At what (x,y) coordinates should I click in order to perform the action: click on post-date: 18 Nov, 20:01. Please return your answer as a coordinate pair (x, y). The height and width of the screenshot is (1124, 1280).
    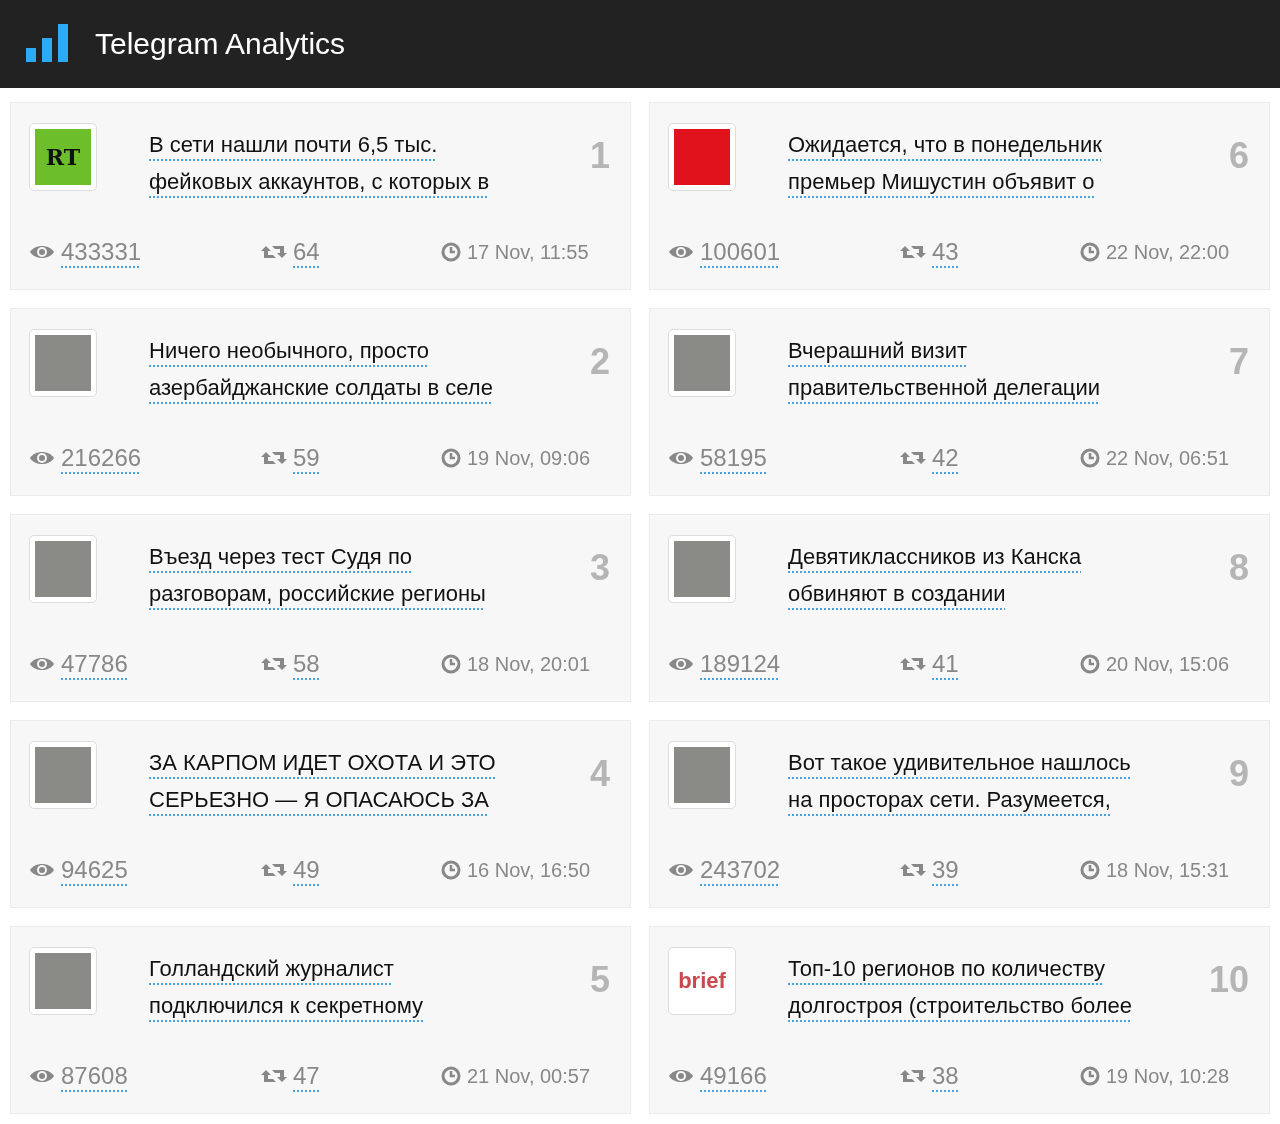
    Looking at the image, I should click on (529, 664).